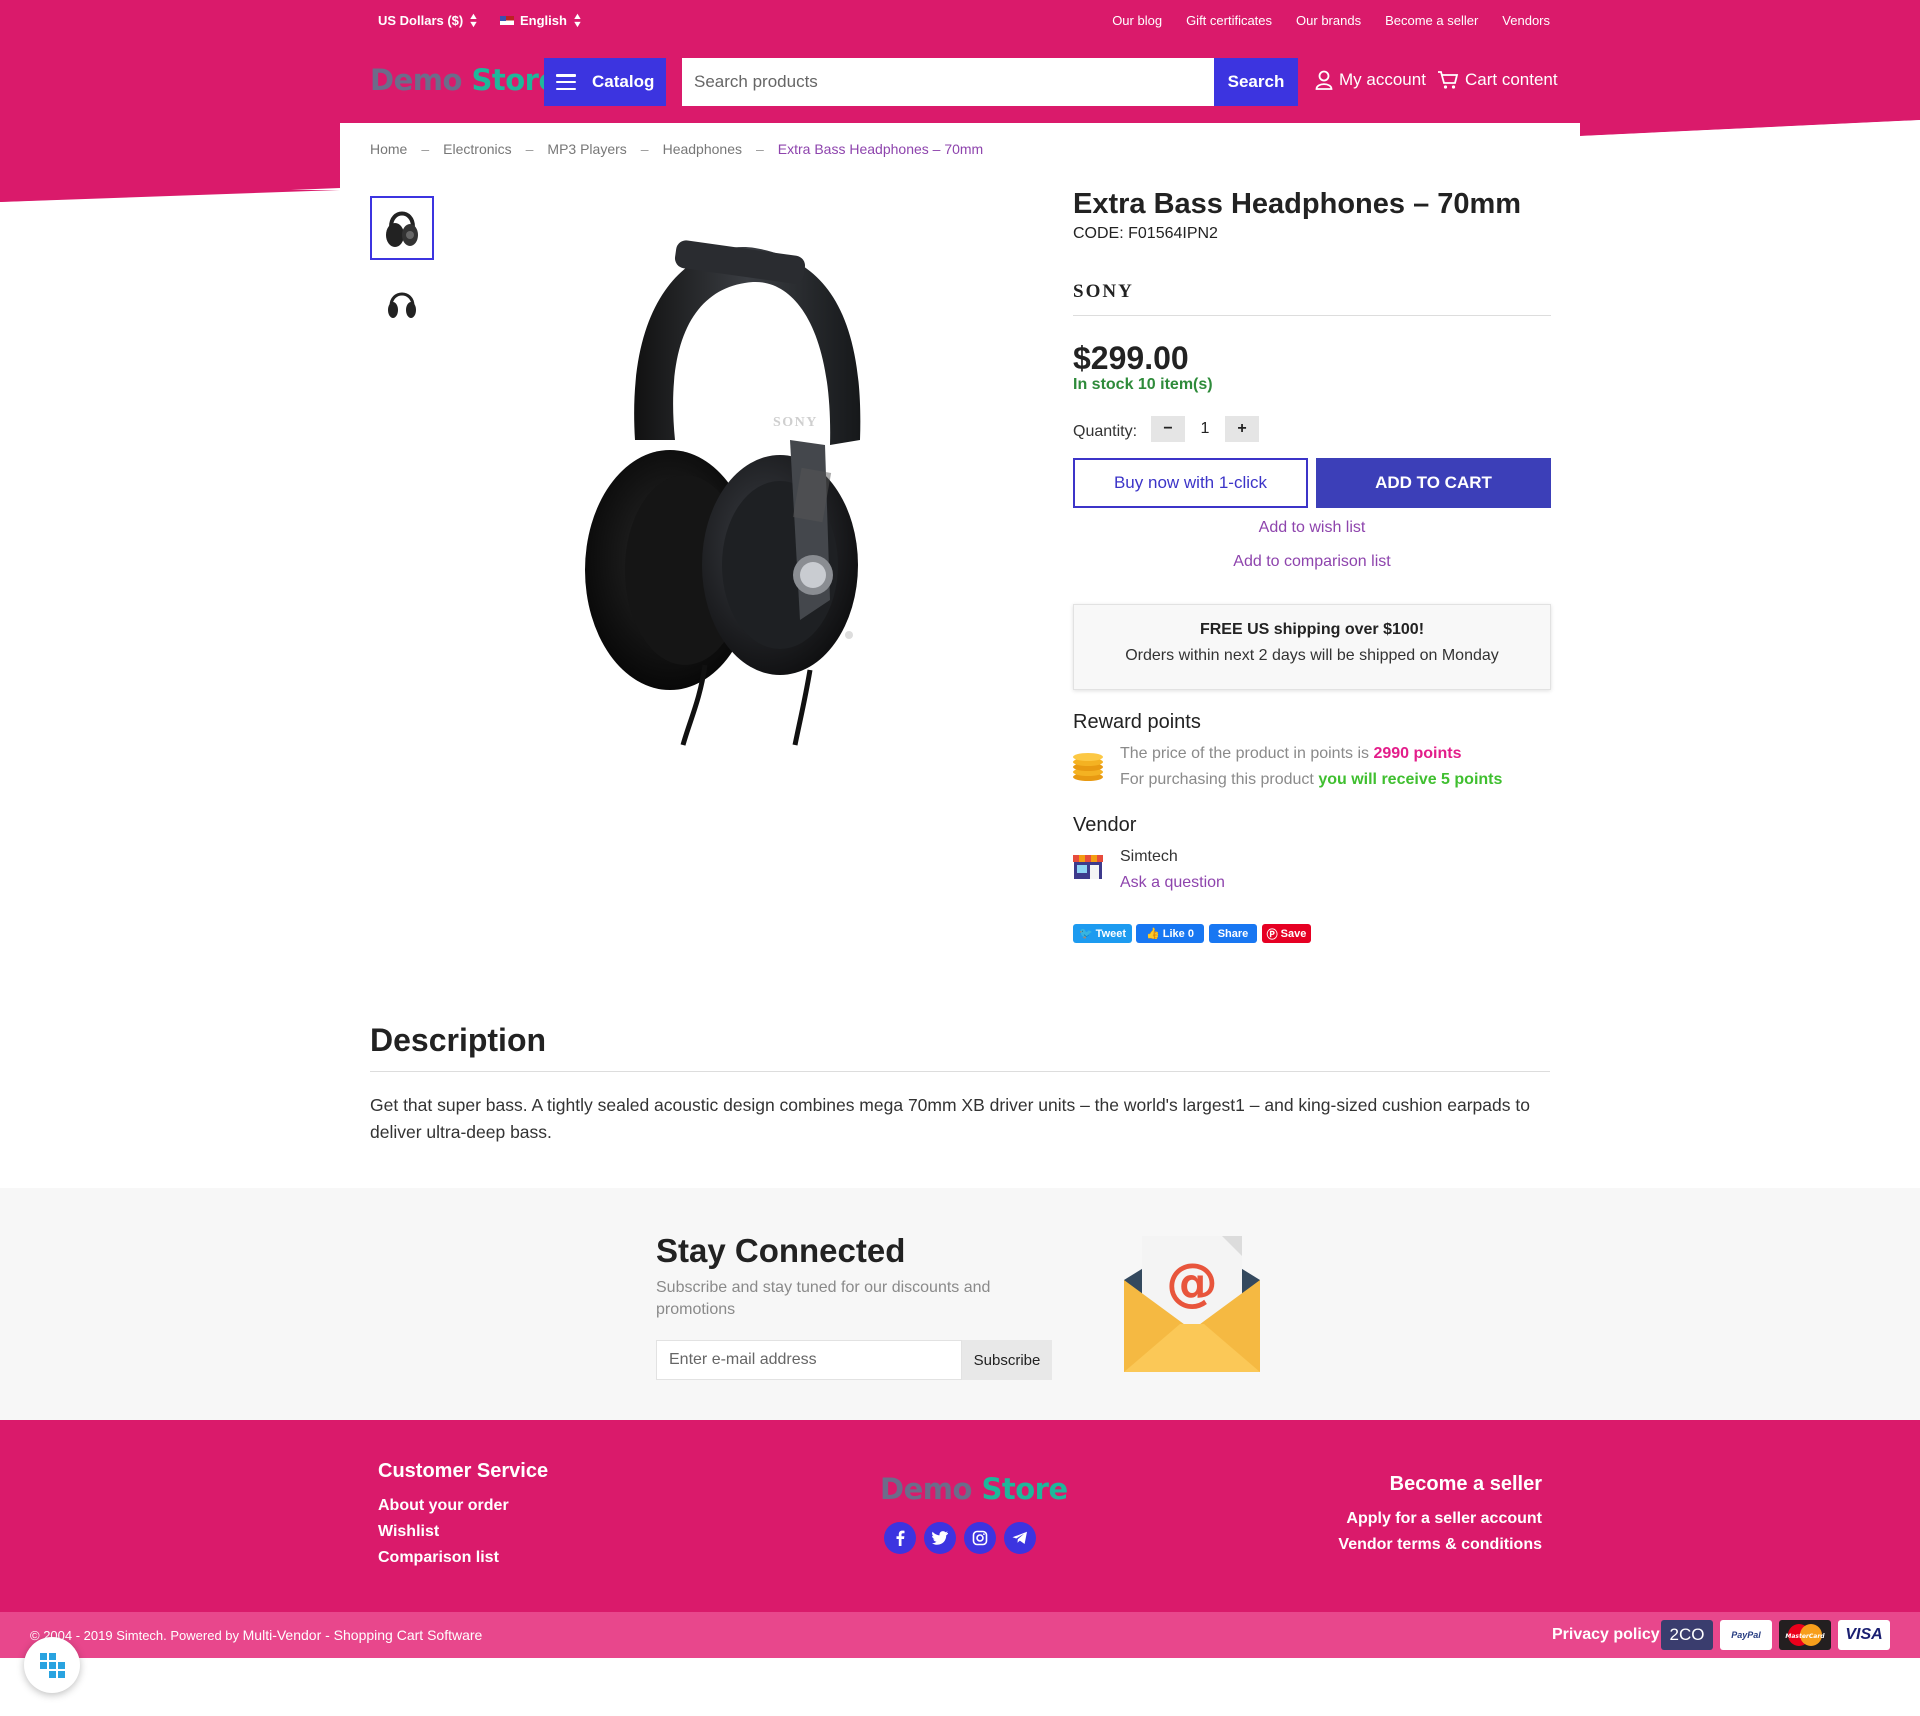  I want to click on facebook-share-button: Share, so click(1233, 933).